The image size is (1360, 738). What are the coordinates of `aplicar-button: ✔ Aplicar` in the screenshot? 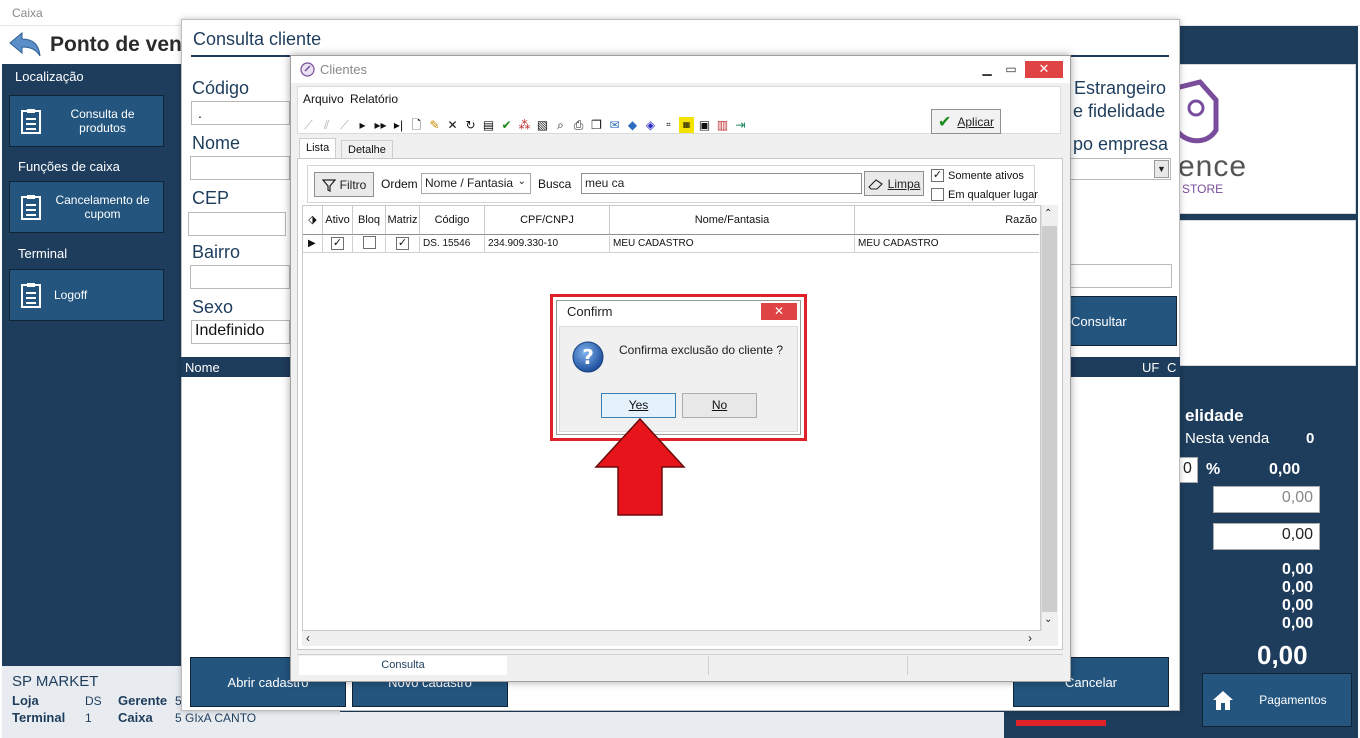 It's located at (966, 121).